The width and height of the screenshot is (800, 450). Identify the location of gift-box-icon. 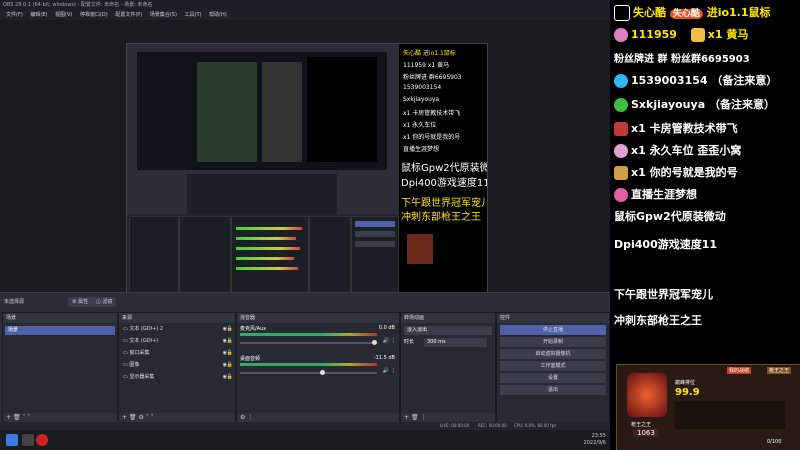
(621, 173).